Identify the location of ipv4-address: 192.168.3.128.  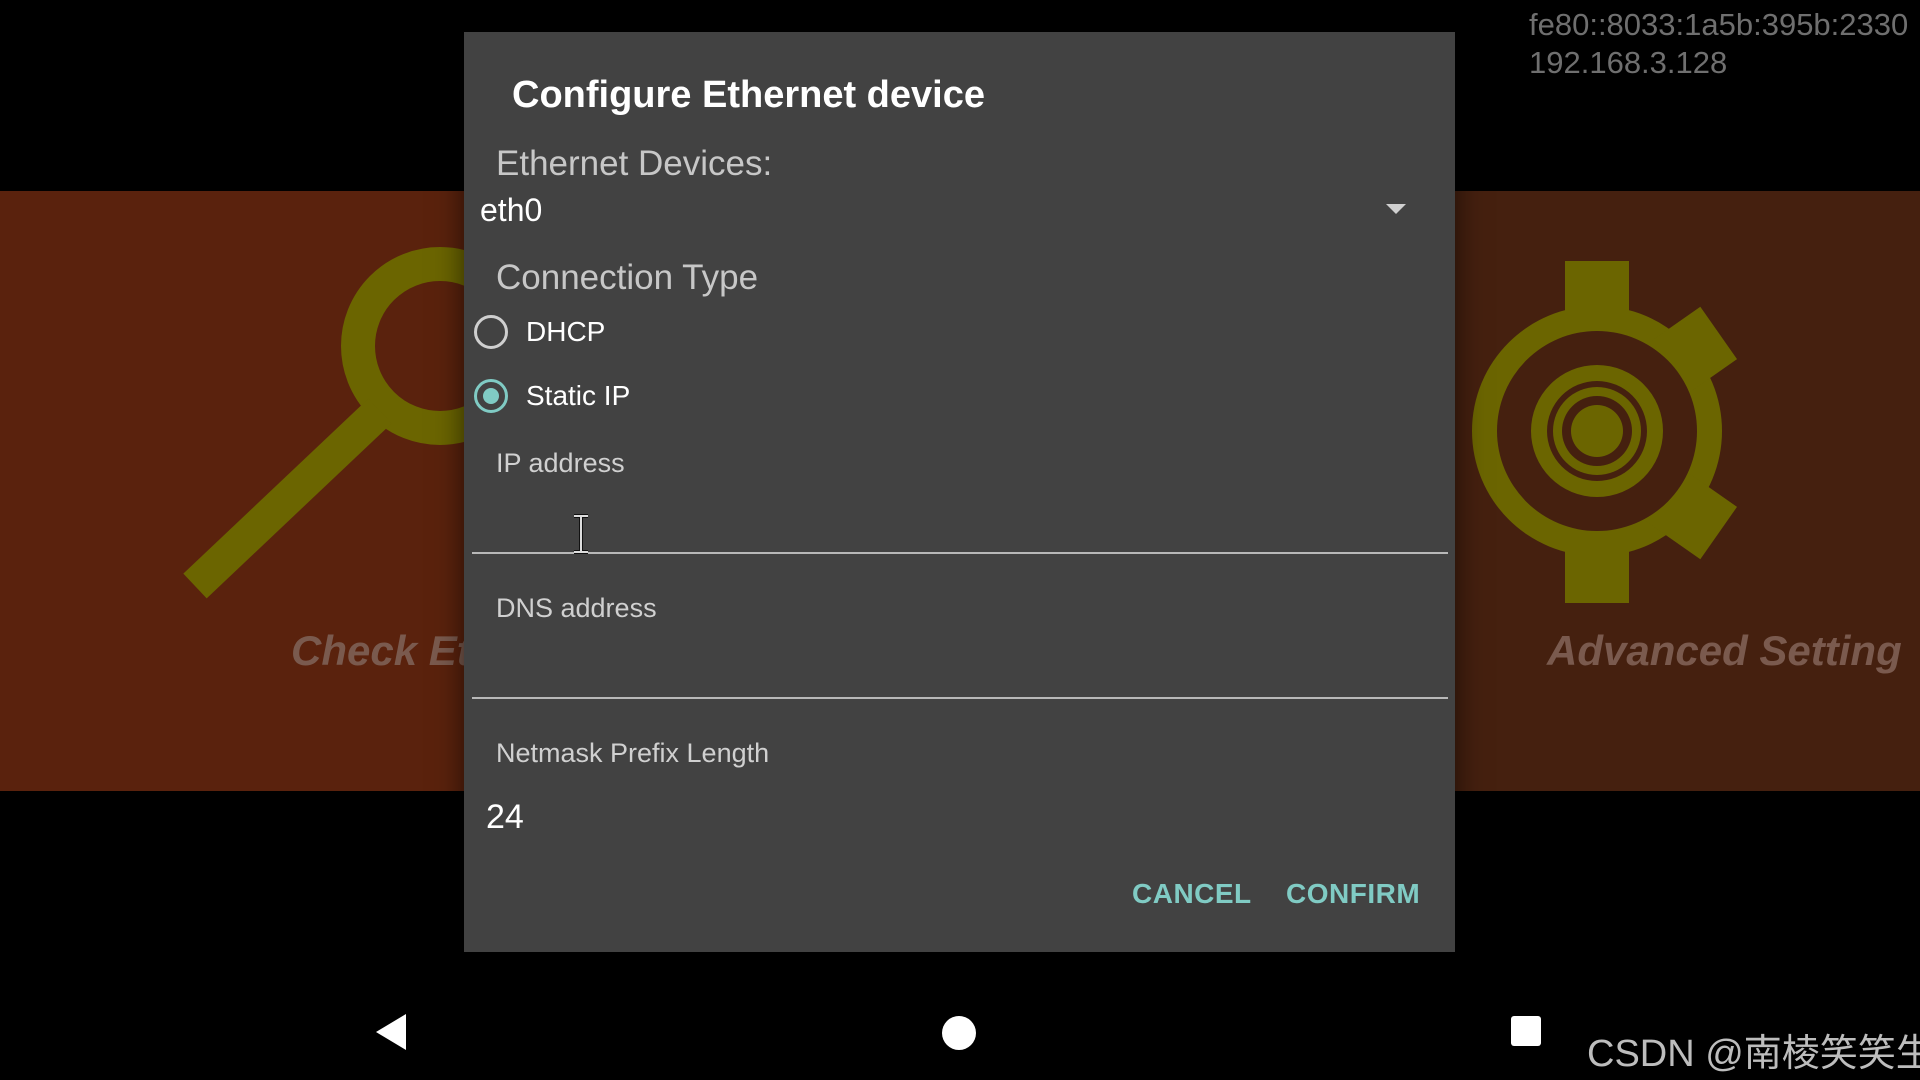
(1628, 62).